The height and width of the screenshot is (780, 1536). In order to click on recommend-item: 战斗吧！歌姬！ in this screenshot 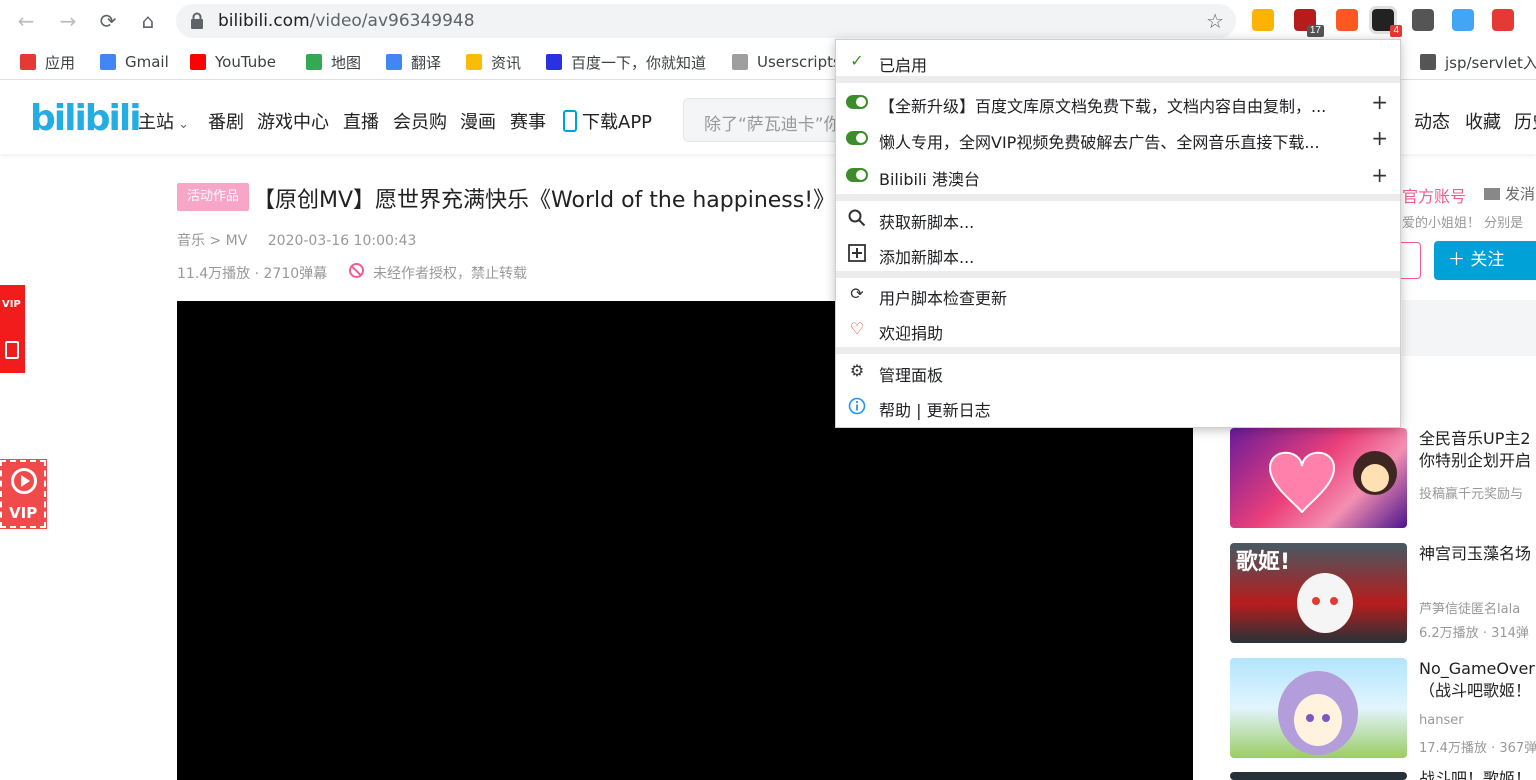, I will do `click(1383, 774)`.